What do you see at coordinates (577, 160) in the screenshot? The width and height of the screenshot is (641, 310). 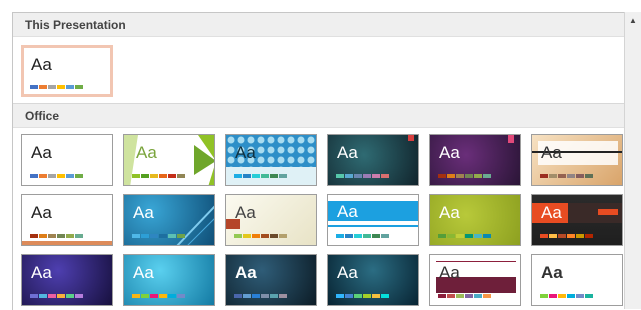 I see `theme-organic: Aa` at bounding box center [577, 160].